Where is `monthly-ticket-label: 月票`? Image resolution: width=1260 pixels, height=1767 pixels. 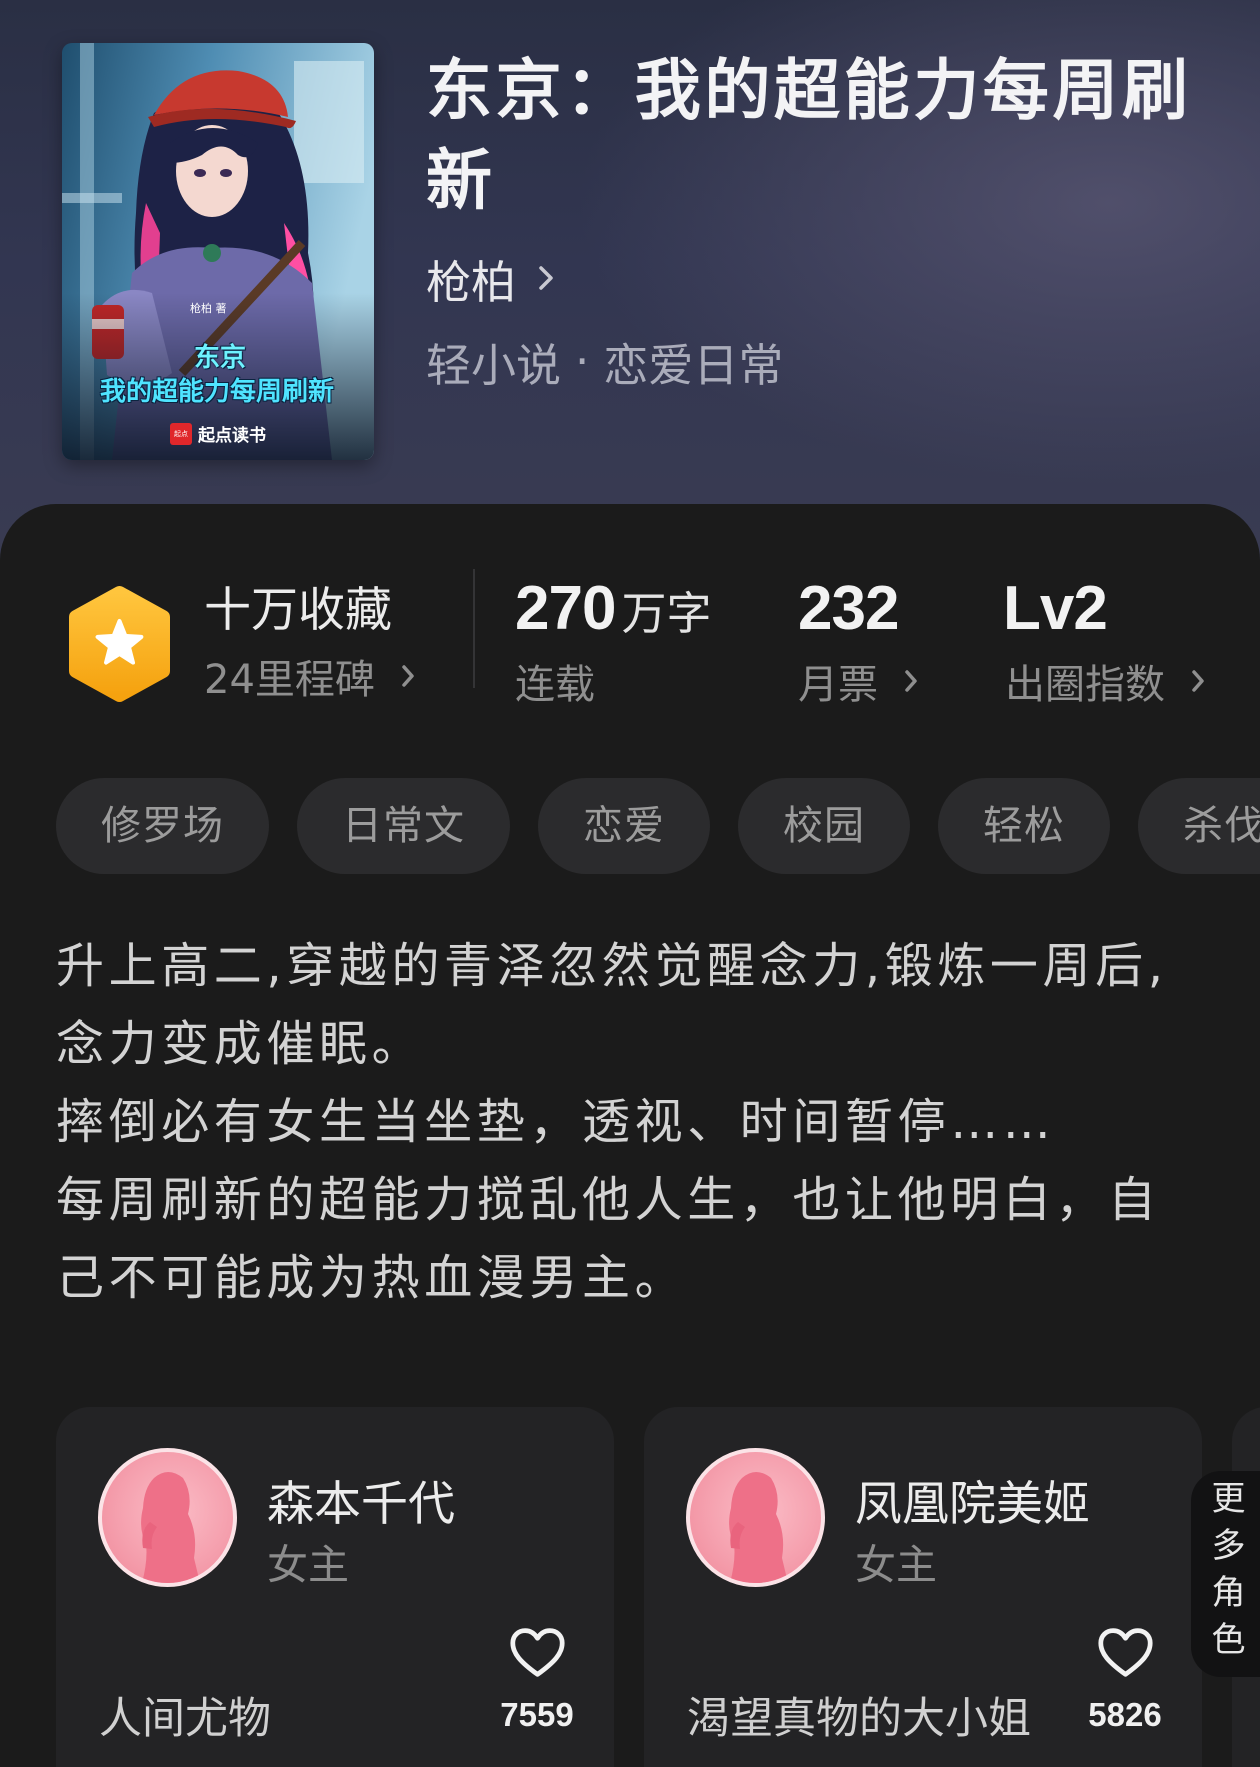
monthly-ticket-label: 月票 is located at coordinates (838, 685).